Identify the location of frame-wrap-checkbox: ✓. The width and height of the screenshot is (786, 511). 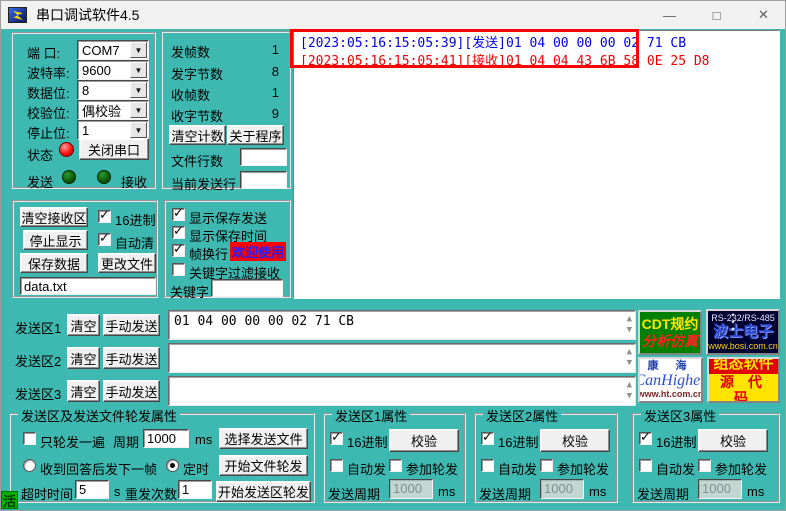
(178, 249).